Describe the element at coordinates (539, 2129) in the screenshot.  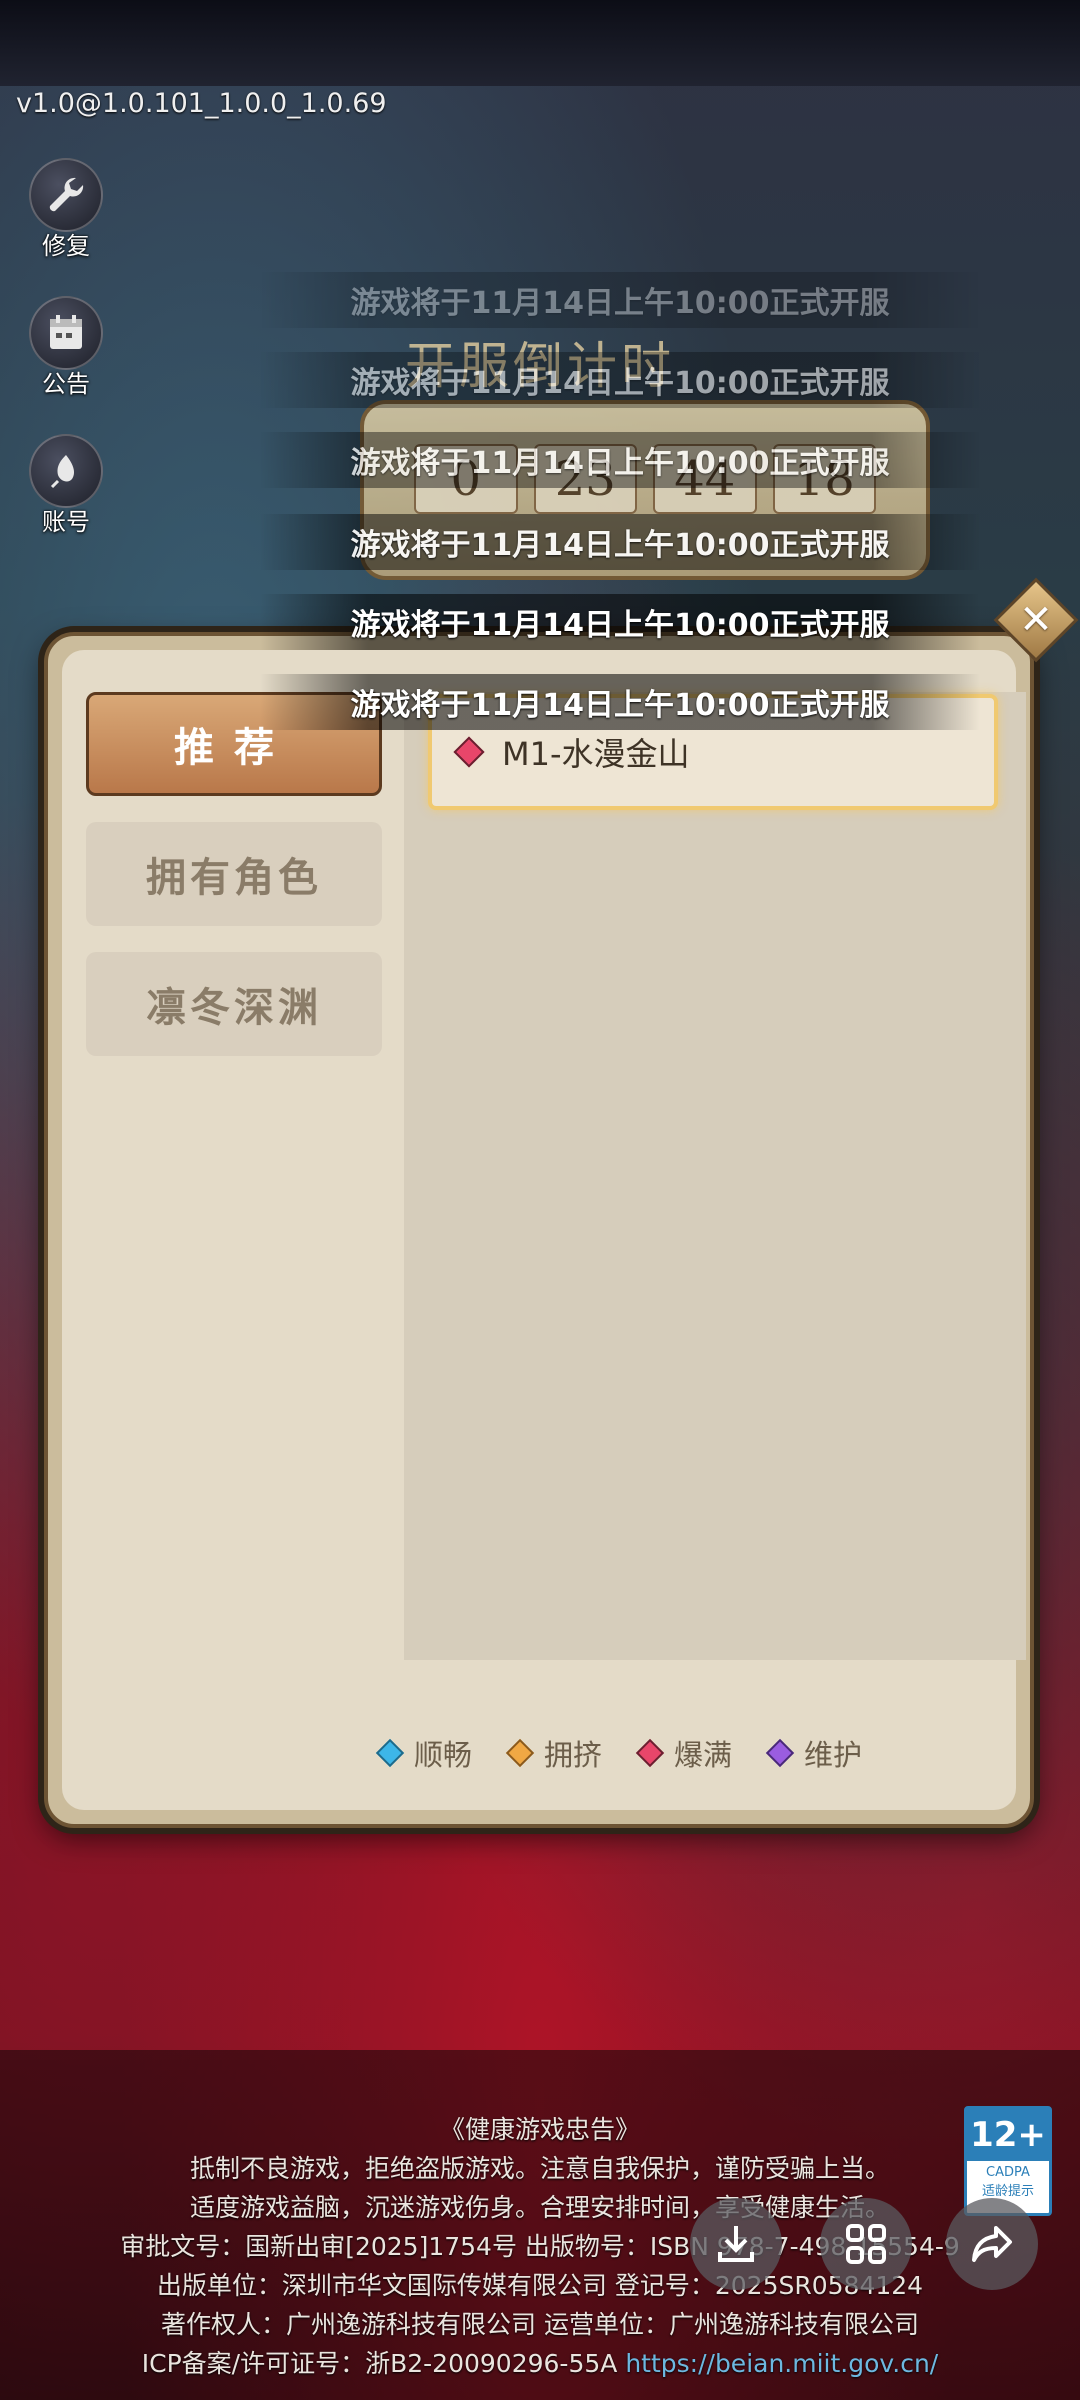
I see `health-notice-title: 《健康游戏忠告》` at that location.